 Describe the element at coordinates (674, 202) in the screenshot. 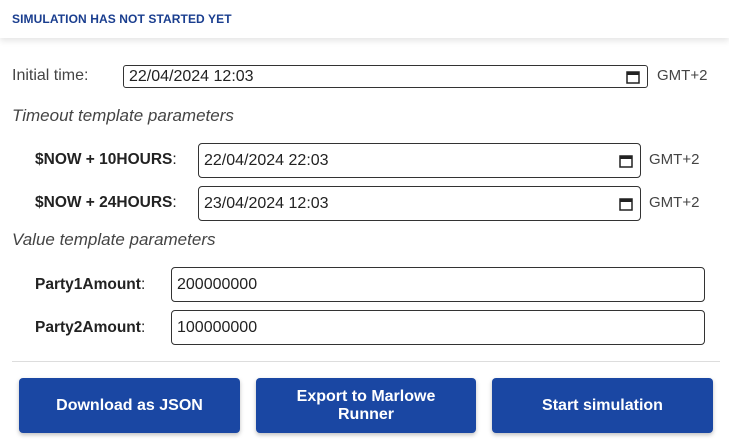

I see `timeout-24hours-timezone: GMT+2` at that location.